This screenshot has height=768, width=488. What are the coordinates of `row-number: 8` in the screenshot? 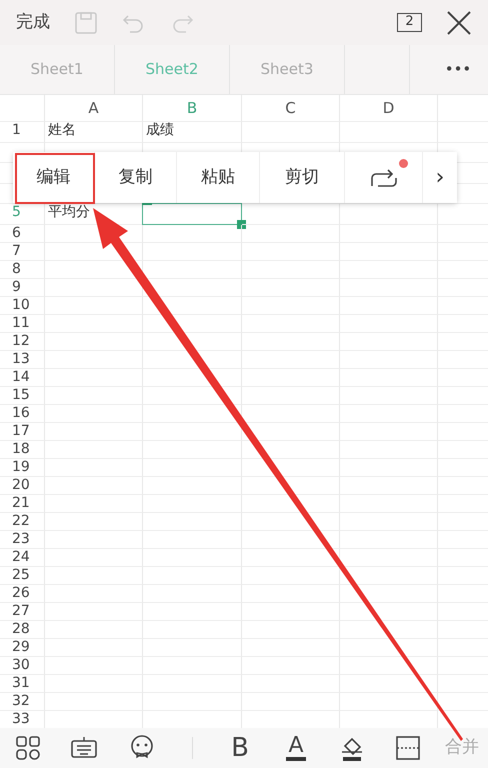 It's located at (16, 268).